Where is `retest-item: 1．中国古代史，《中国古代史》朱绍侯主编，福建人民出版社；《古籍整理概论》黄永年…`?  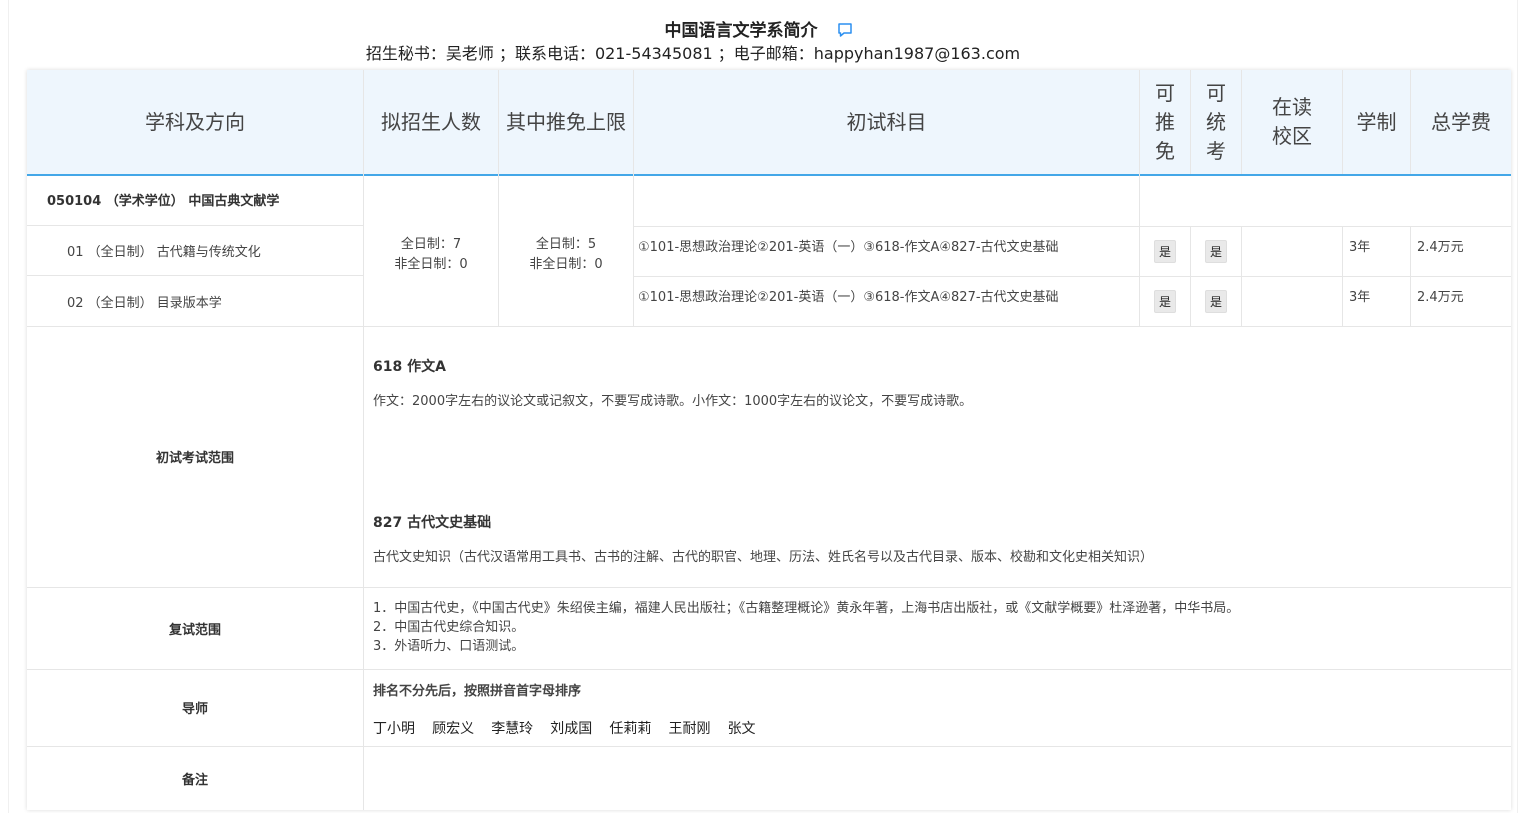 retest-item: 1．中国古代史，《中国古代史》朱绍侯主编，福建人民出版社；《古籍整理概论》黄永年… is located at coordinates (806, 608).